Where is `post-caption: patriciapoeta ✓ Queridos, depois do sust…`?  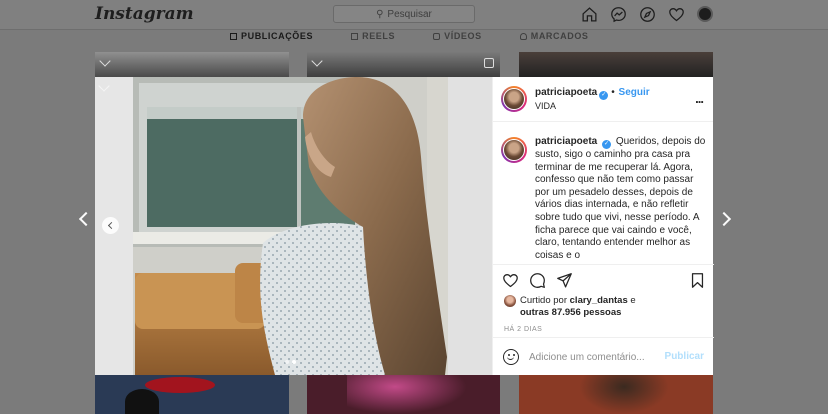
post-caption: patriciapoeta ✓ Queridos, depois do sust… is located at coordinates (603, 198).